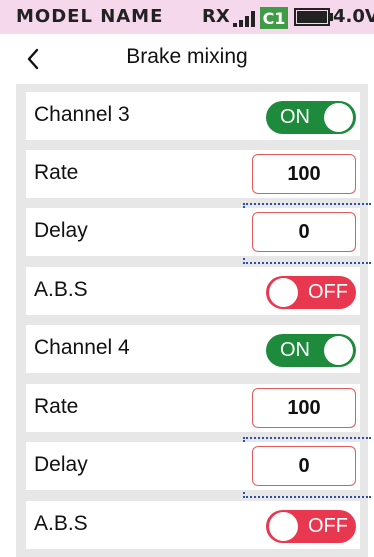  What do you see at coordinates (193, 525) in the screenshot?
I see `channel-4-abs-row: A.B.S OFF` at bounding box center [193, 525].